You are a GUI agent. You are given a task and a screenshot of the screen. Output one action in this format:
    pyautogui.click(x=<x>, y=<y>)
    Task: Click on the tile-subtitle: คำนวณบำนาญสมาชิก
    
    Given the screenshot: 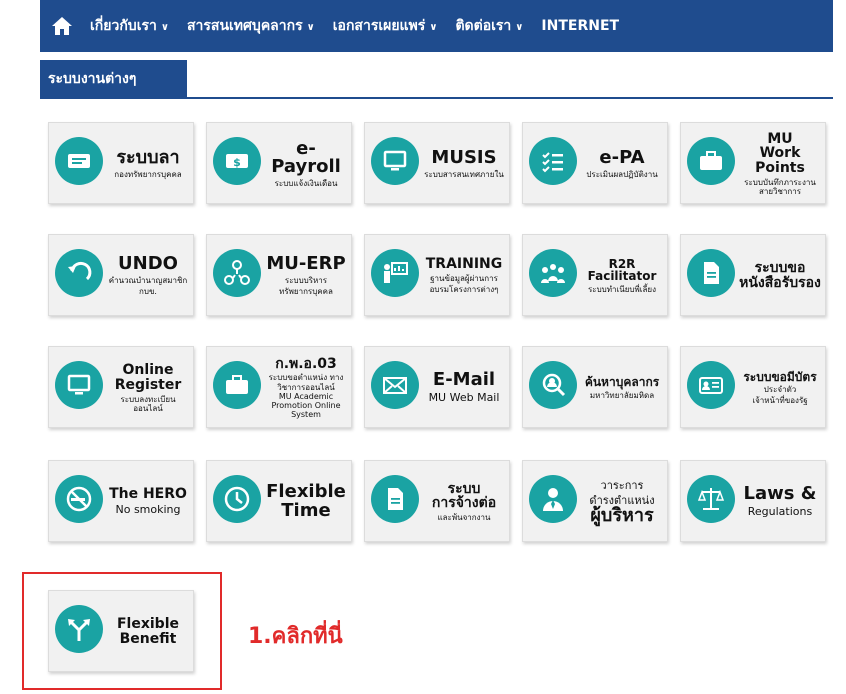 What is the action you would take?
    pyautogui.click(x=148, y=281)
    